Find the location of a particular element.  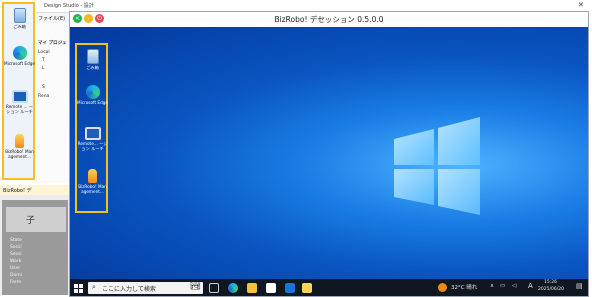

tree-item: Local is located at coordinates (44, 52).